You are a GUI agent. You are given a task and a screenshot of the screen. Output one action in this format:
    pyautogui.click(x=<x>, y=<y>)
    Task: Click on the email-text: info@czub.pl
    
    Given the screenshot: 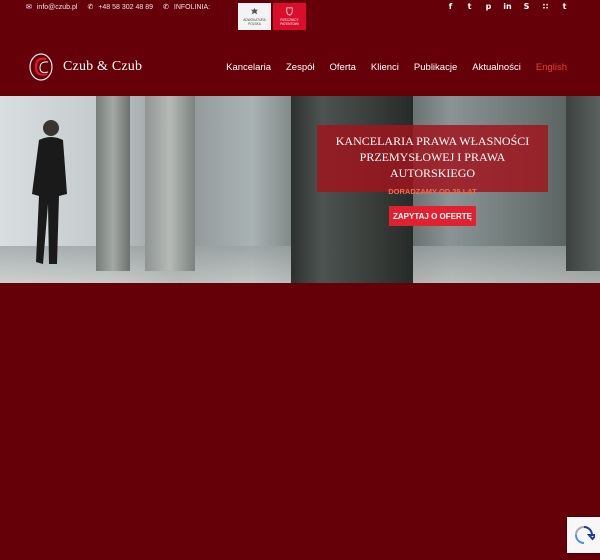 What is the action you would take?
    pyautogui.click(x=57, y=7)
    